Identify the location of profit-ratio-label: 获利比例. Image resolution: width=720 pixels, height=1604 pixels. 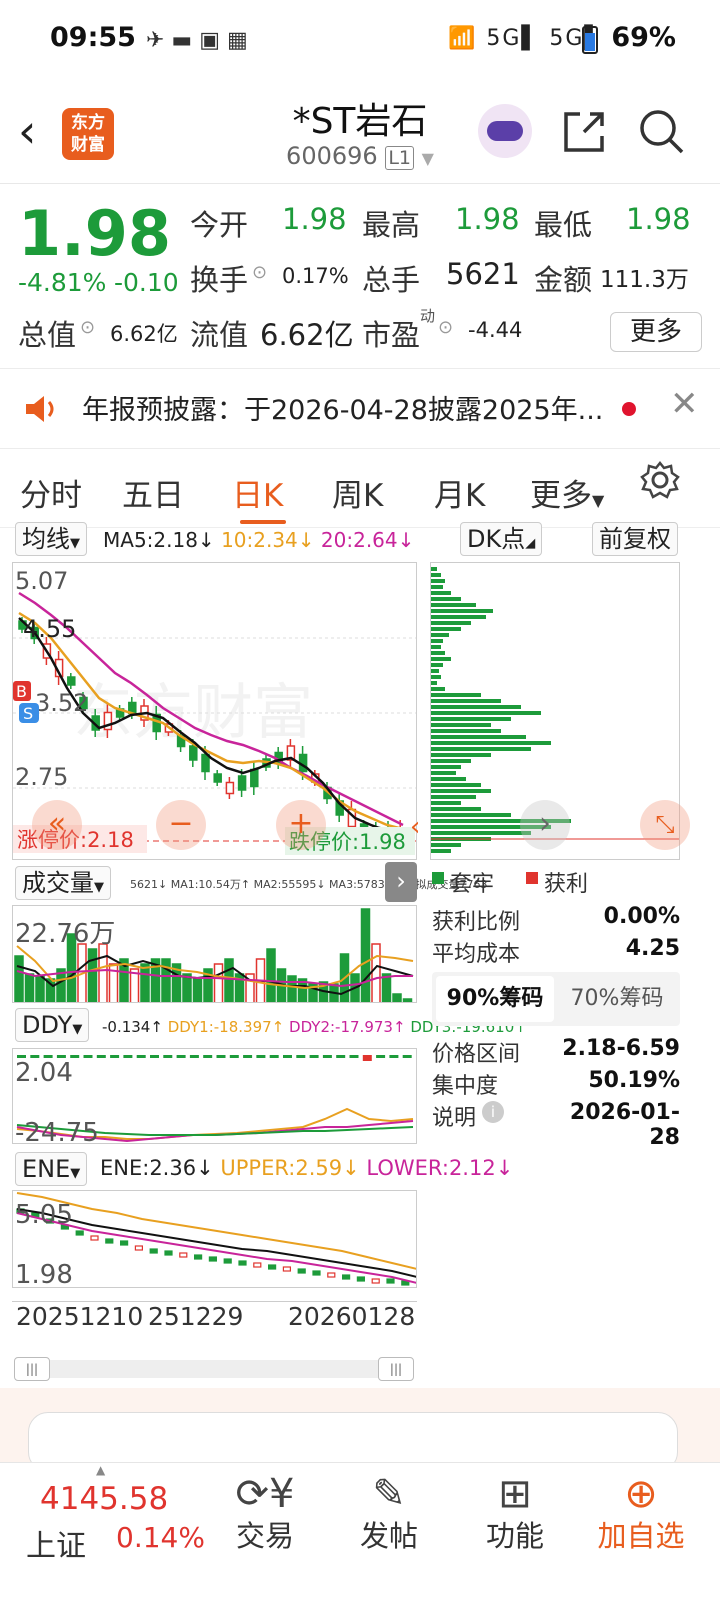
(476, 922).